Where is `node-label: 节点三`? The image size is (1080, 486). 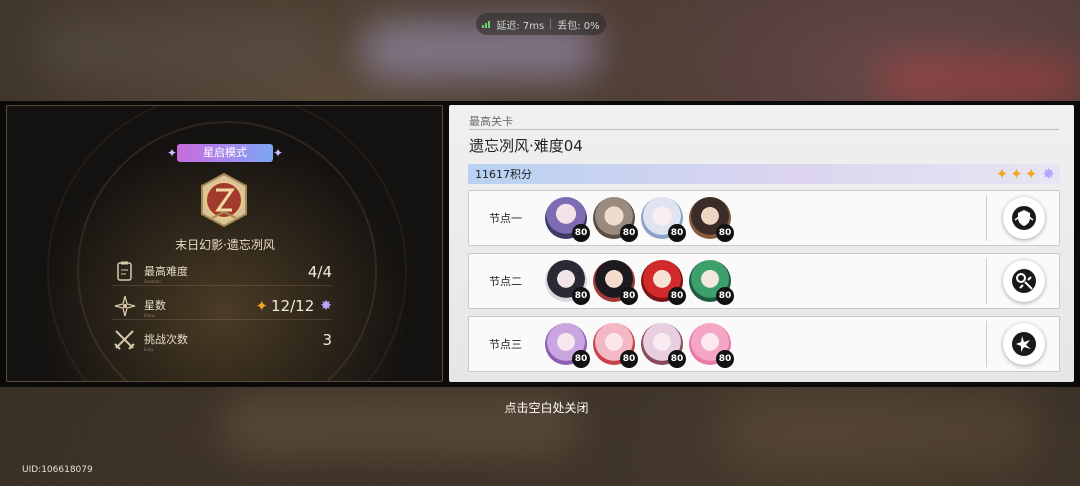
node-label: 节点三 is located at coordinates (505, 344).